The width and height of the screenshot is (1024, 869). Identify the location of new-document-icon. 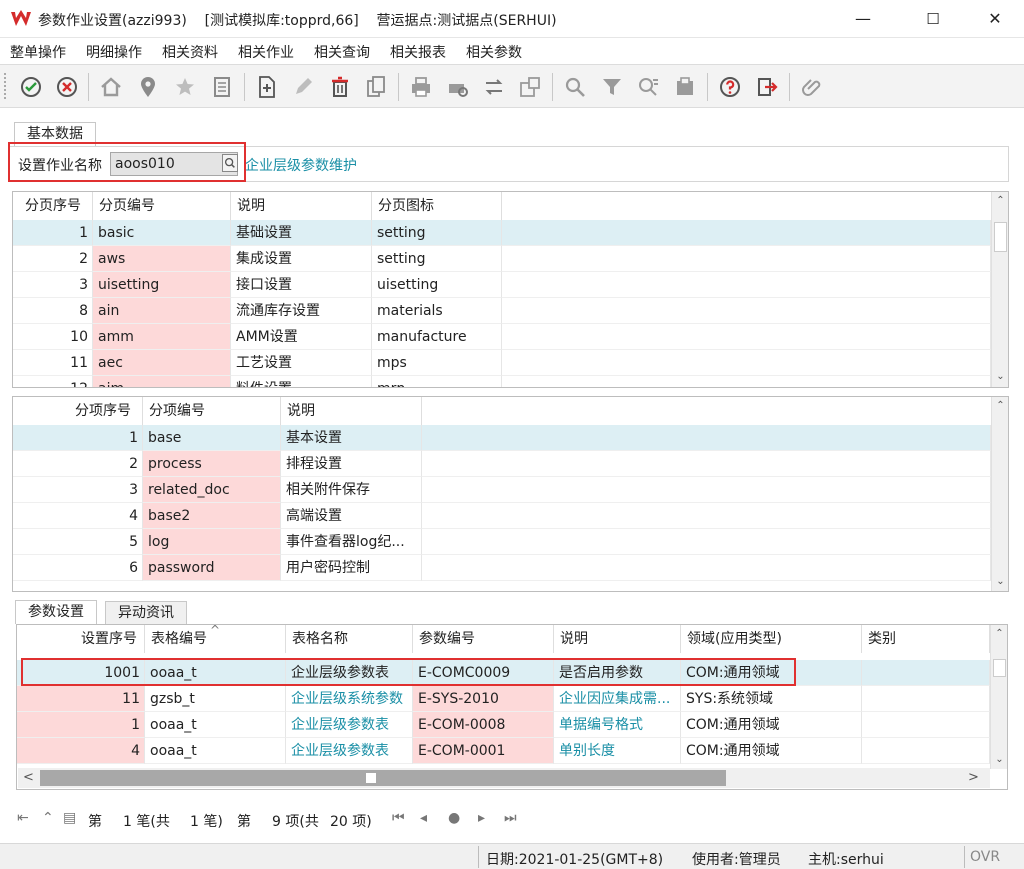
(267, 87).